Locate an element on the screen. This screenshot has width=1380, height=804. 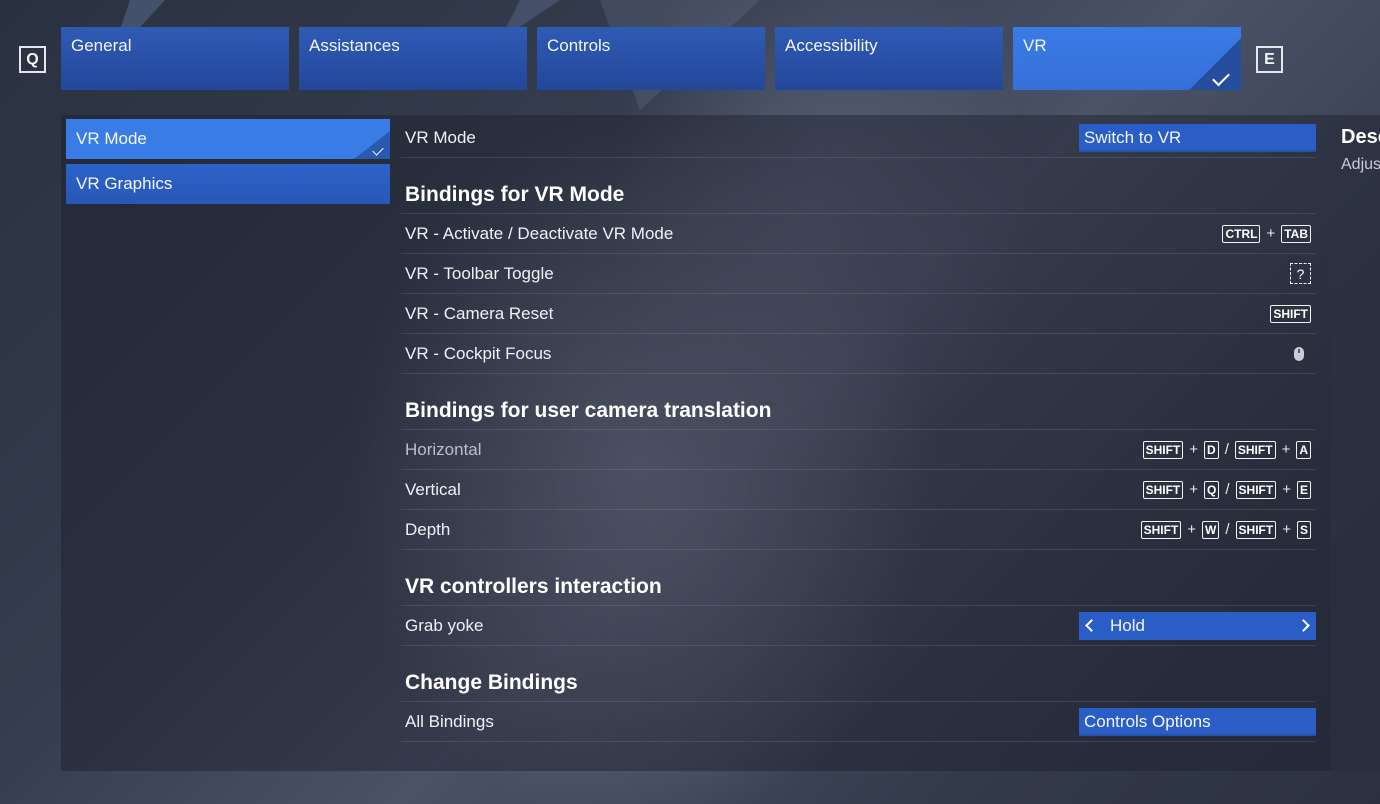
key-binding: SHIFT + Q / SHIFT + E is located at coordinates (1229, 489).